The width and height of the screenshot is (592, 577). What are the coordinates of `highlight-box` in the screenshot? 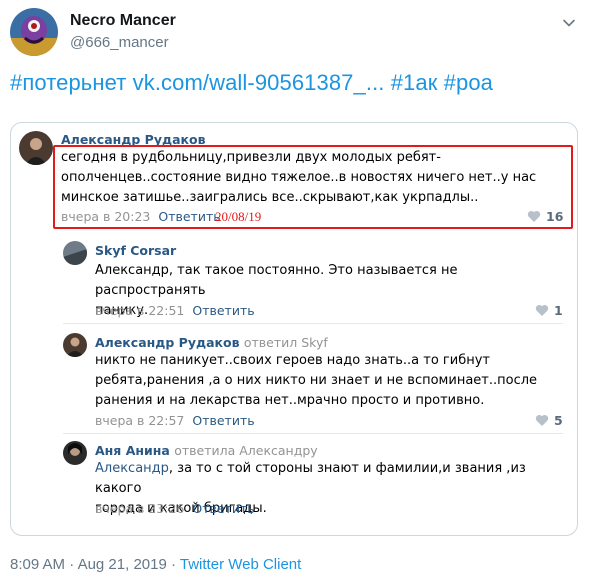 It's located at (313, 187).